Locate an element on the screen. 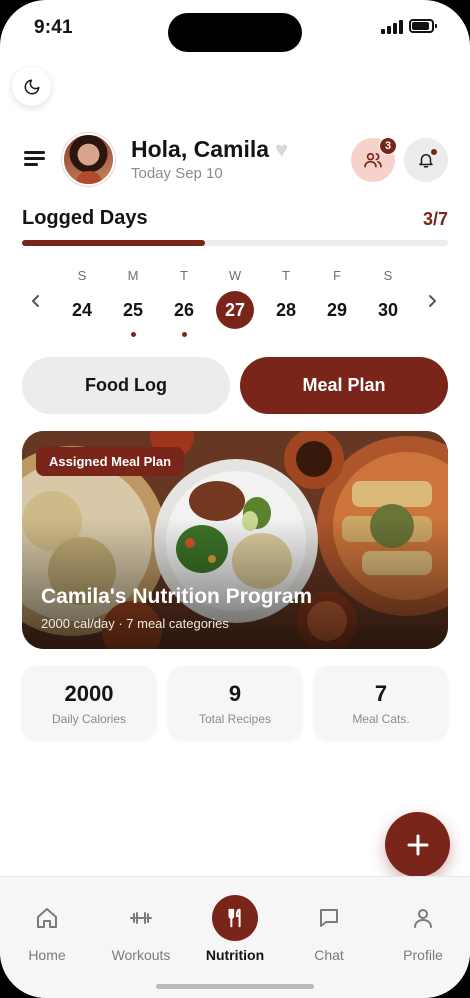  nav-label: Nutrition is located at coordinates (235, 955).